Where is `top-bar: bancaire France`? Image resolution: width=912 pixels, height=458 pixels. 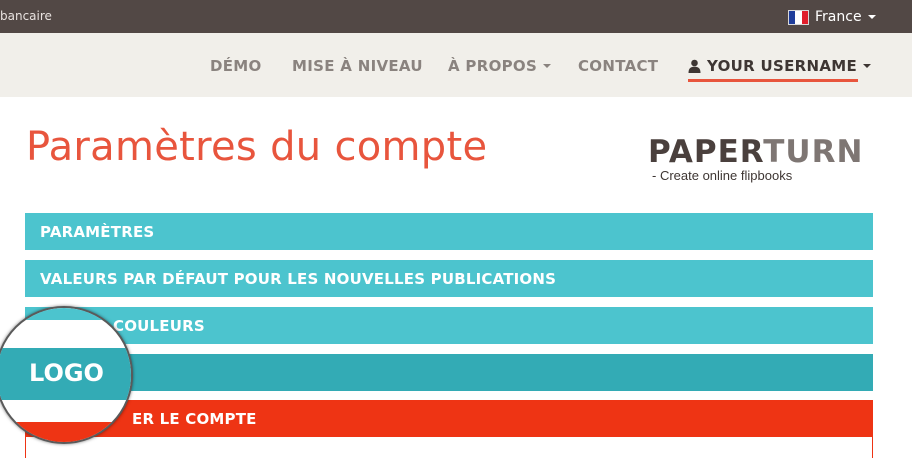
top-bar: bancaire France is located at coordinates (456, 16).